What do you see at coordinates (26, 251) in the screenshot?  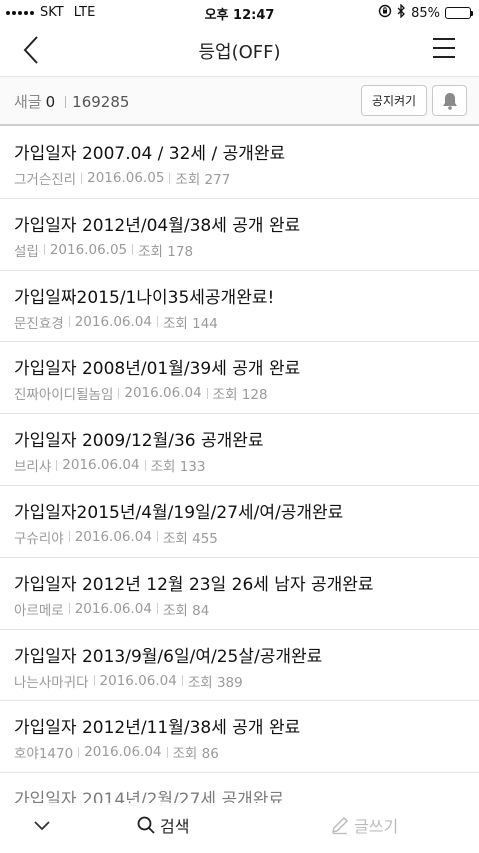 I see `post-author: 설립` at bounding box center [26, 251].